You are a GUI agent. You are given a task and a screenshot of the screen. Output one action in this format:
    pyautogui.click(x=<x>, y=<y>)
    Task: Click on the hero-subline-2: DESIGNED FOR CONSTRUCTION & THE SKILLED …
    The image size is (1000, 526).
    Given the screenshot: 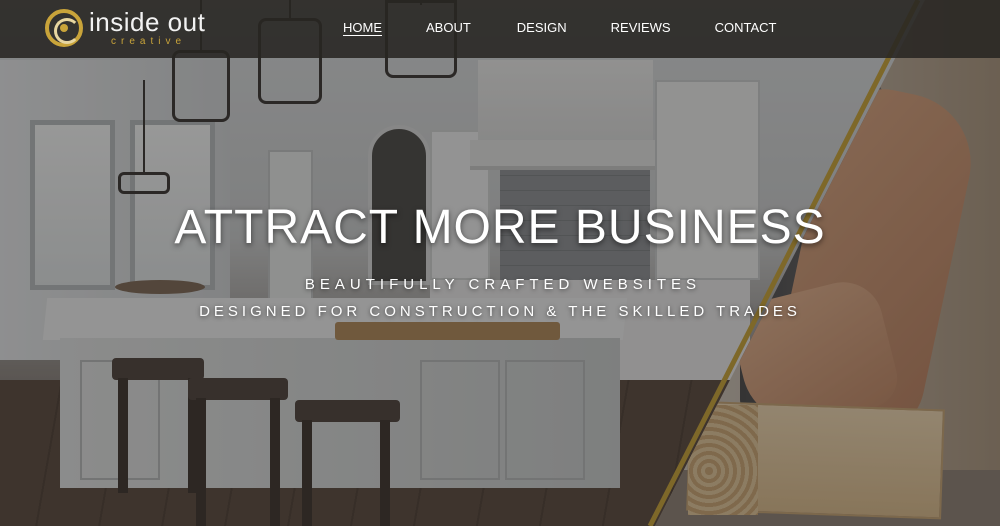 What is the action you would take?
    pyautogui.click(x=500, y=311)
    